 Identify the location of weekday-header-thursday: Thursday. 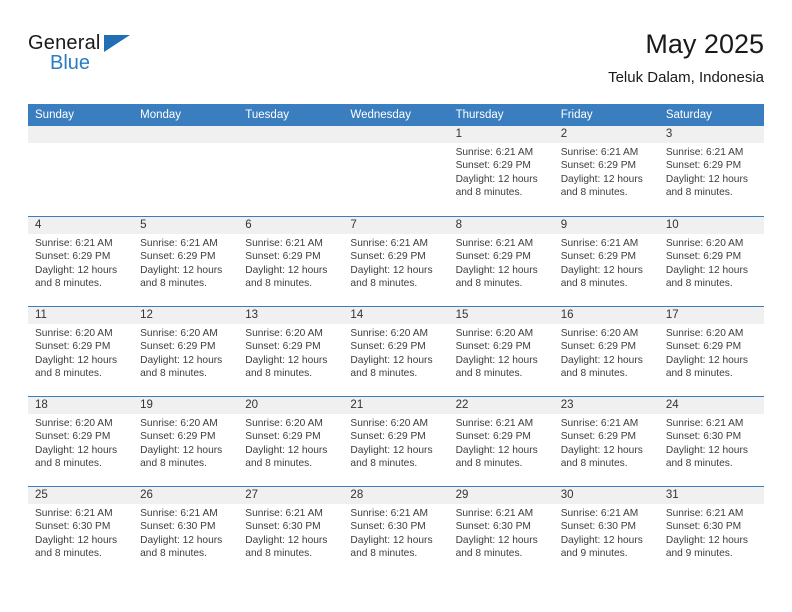
(501, 115).